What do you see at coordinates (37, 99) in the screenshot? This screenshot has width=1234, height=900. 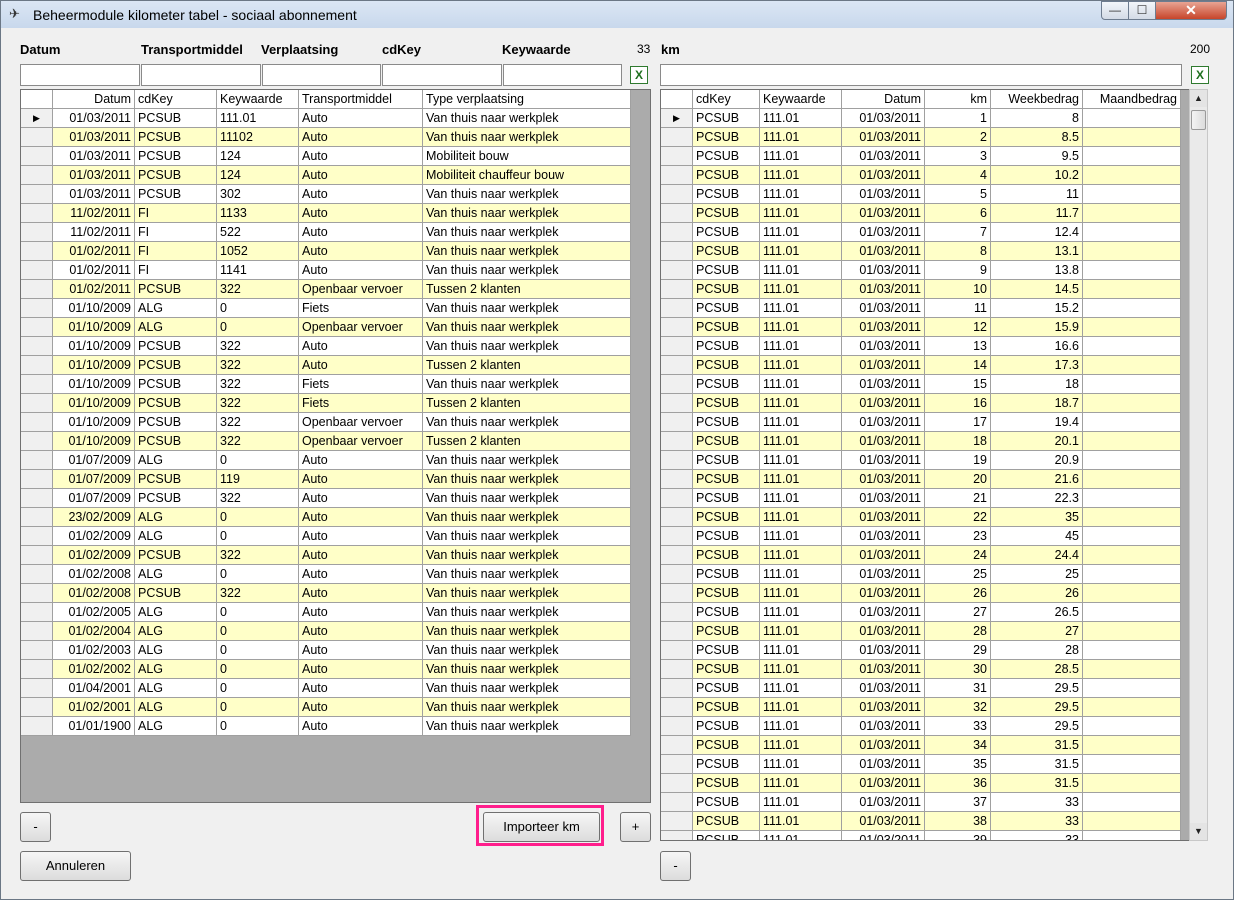 I see `row-selector-header` at bounding box center [37, 99].